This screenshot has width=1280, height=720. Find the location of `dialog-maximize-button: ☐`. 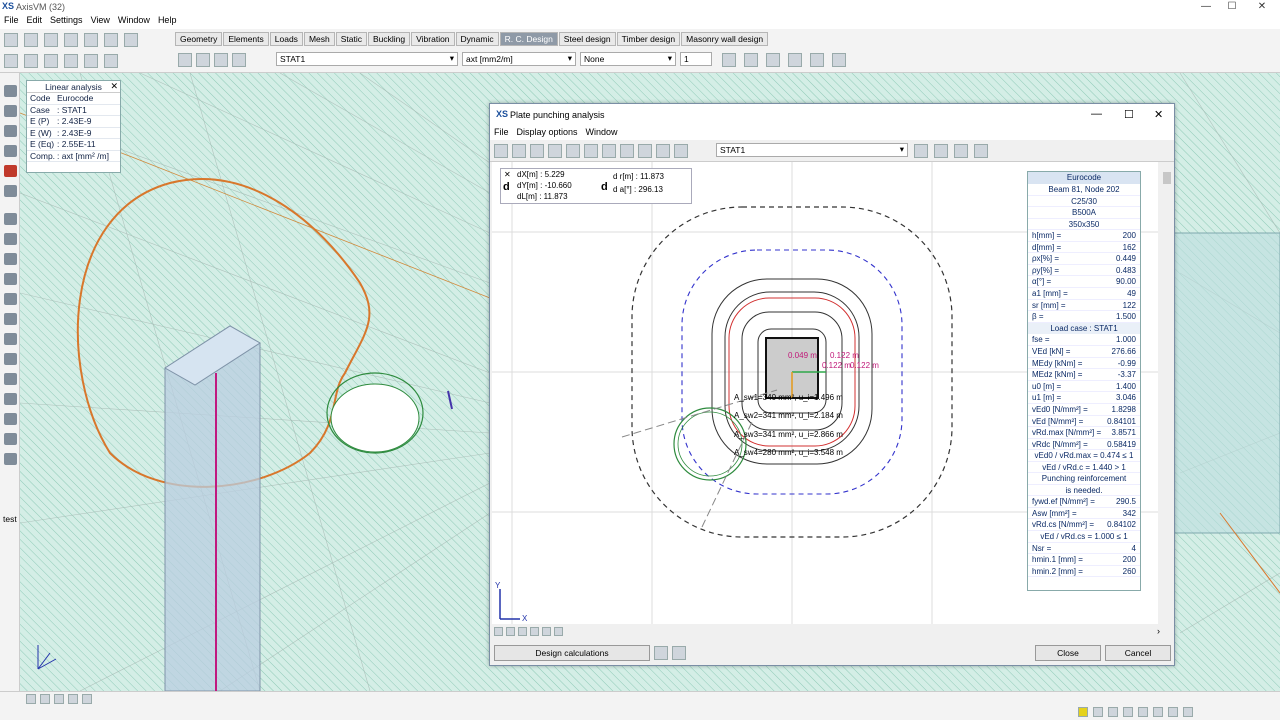

dialog-maximize-button: ☐ is located at coordinates (1129, 114).